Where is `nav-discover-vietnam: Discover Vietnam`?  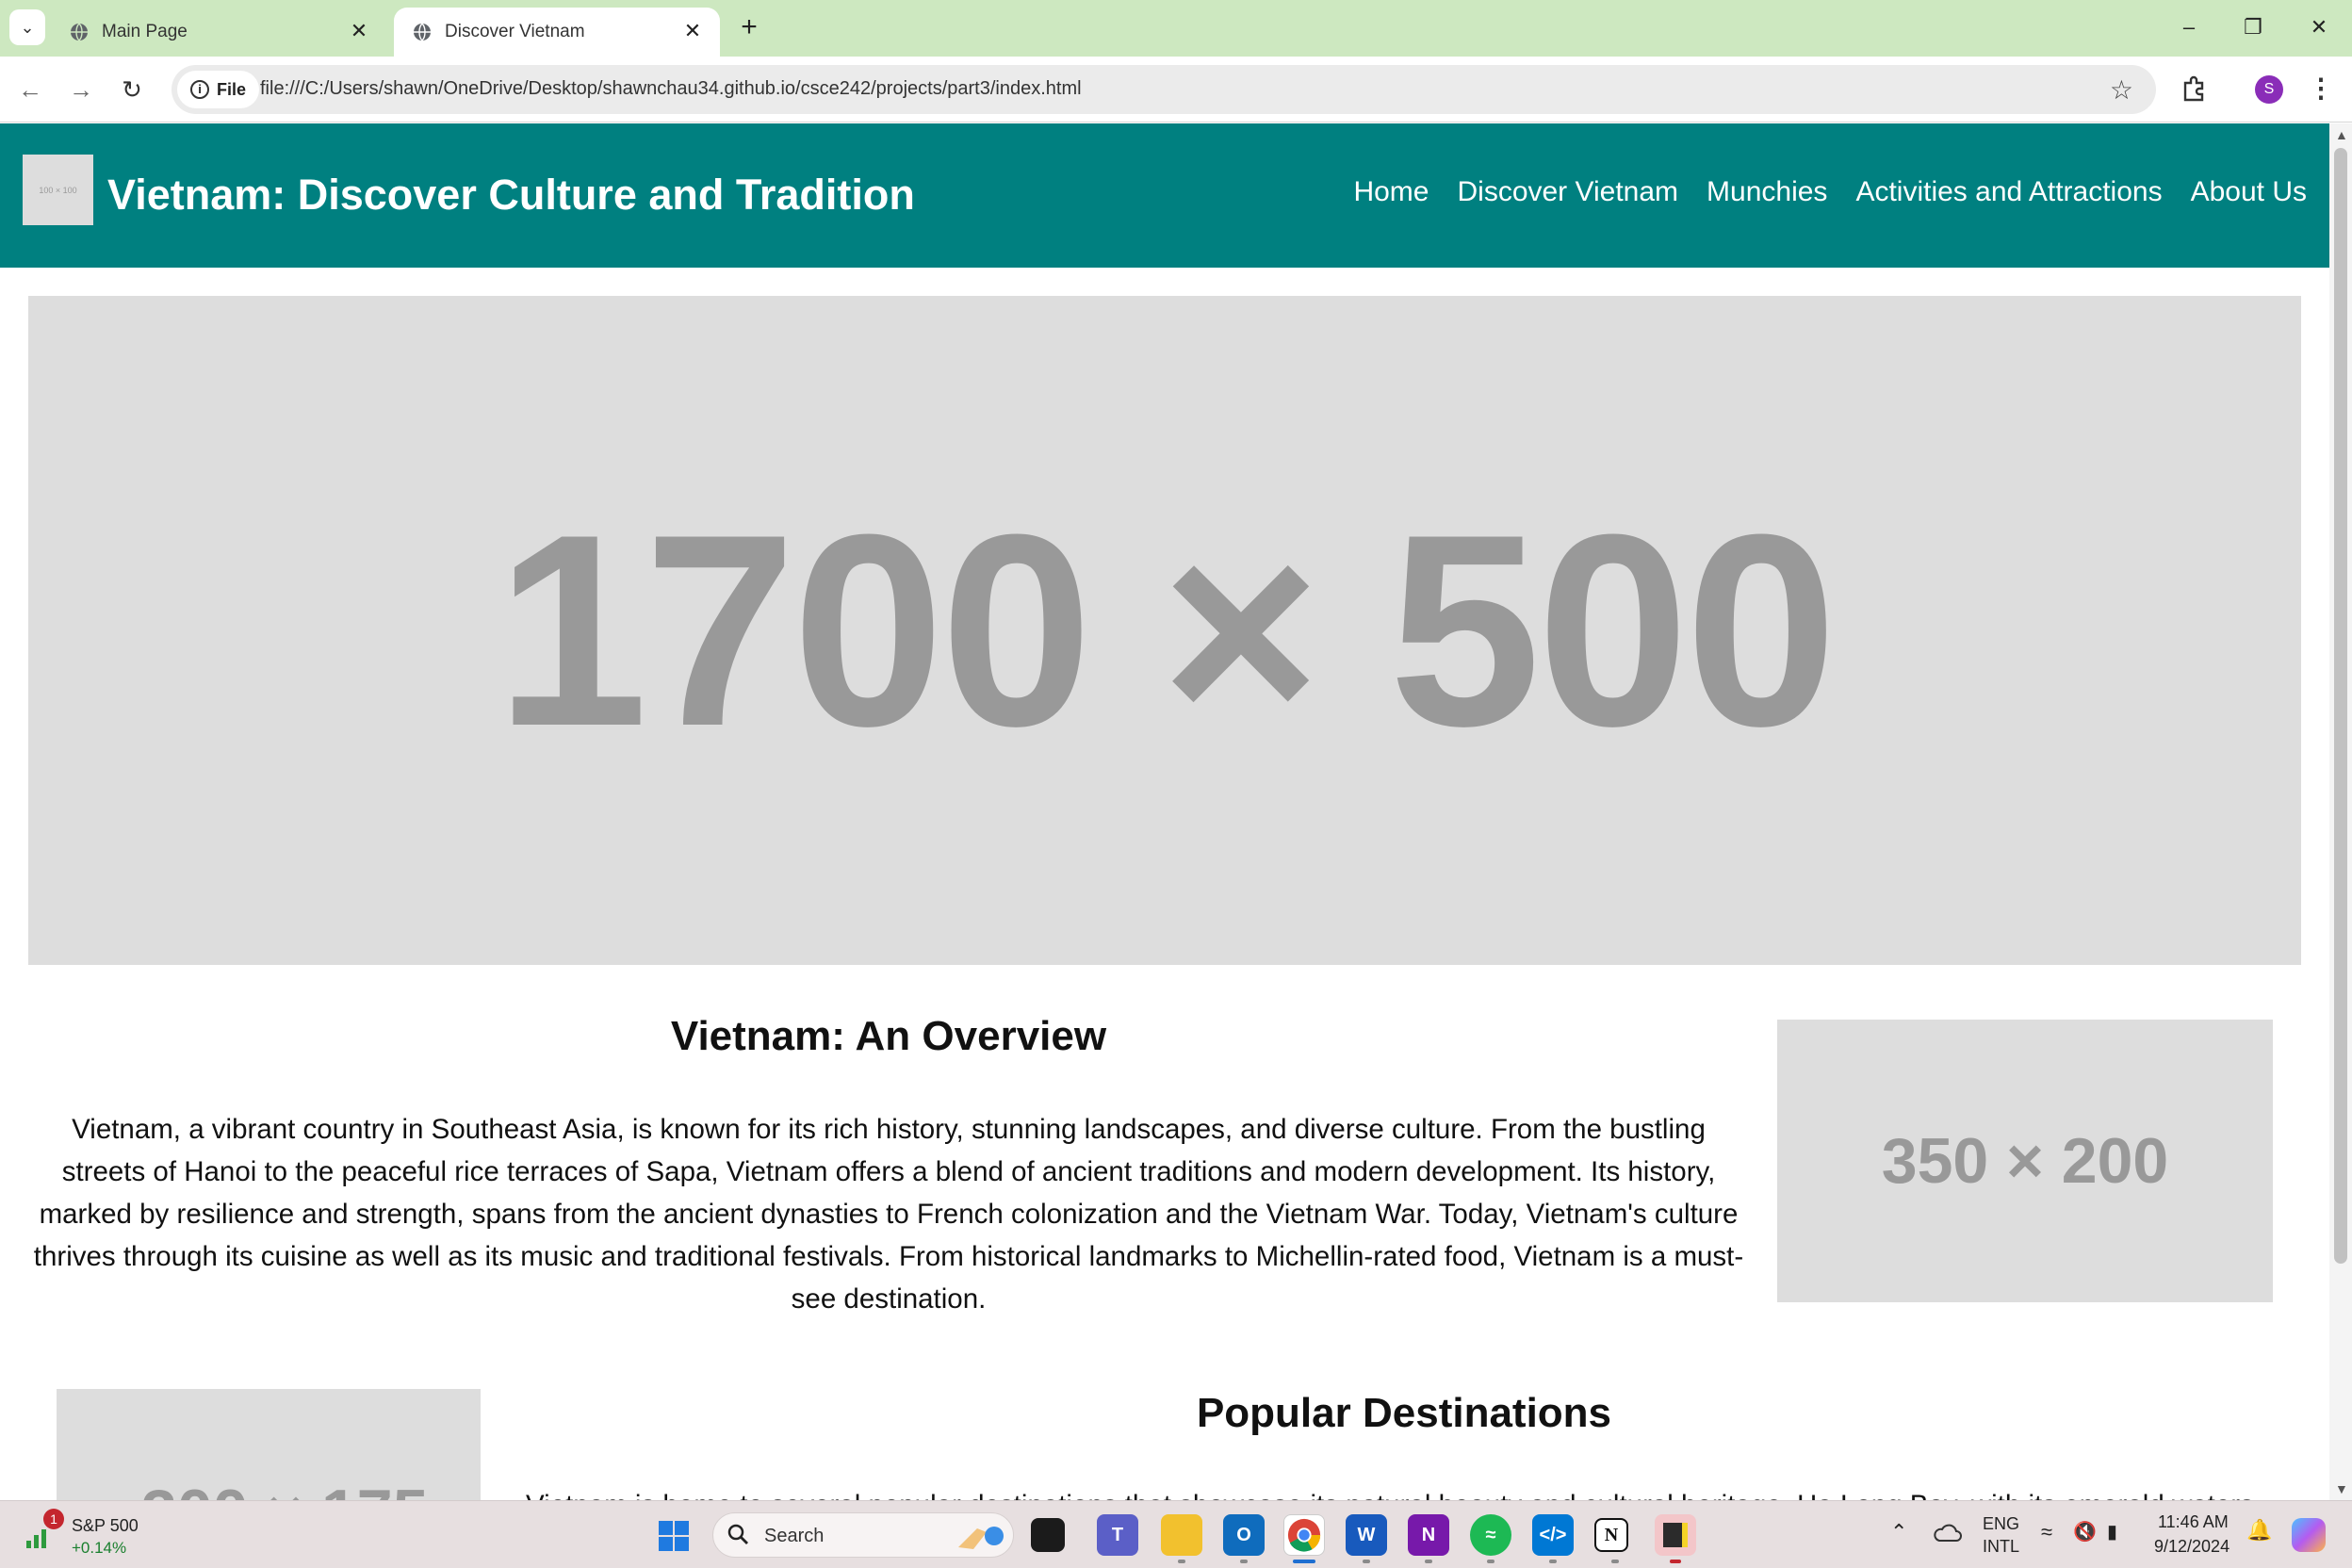 nav-discover-vietnam: Discover Vietnam is located at coordinates (1567, 192).